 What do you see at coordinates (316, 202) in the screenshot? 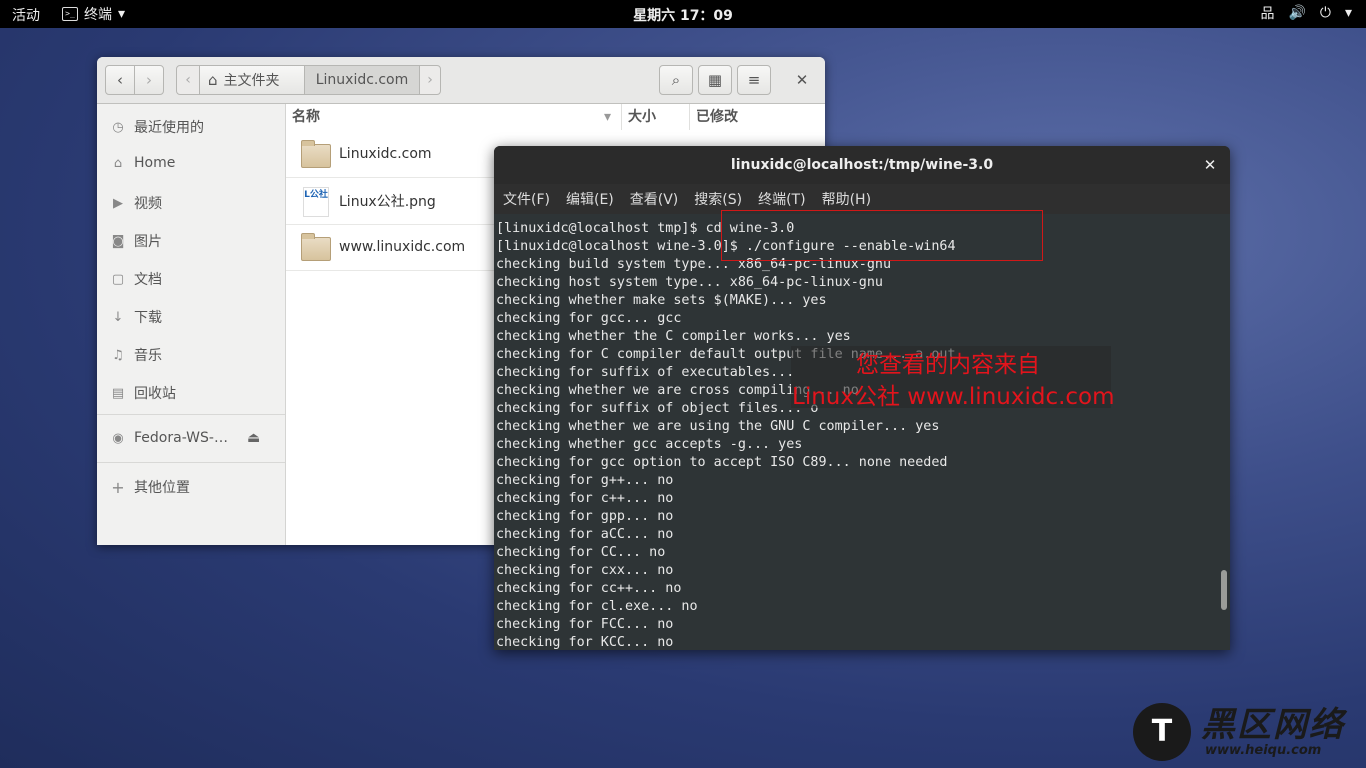
I see `image-file-icon: L公社` at bounding box center [316, 202].